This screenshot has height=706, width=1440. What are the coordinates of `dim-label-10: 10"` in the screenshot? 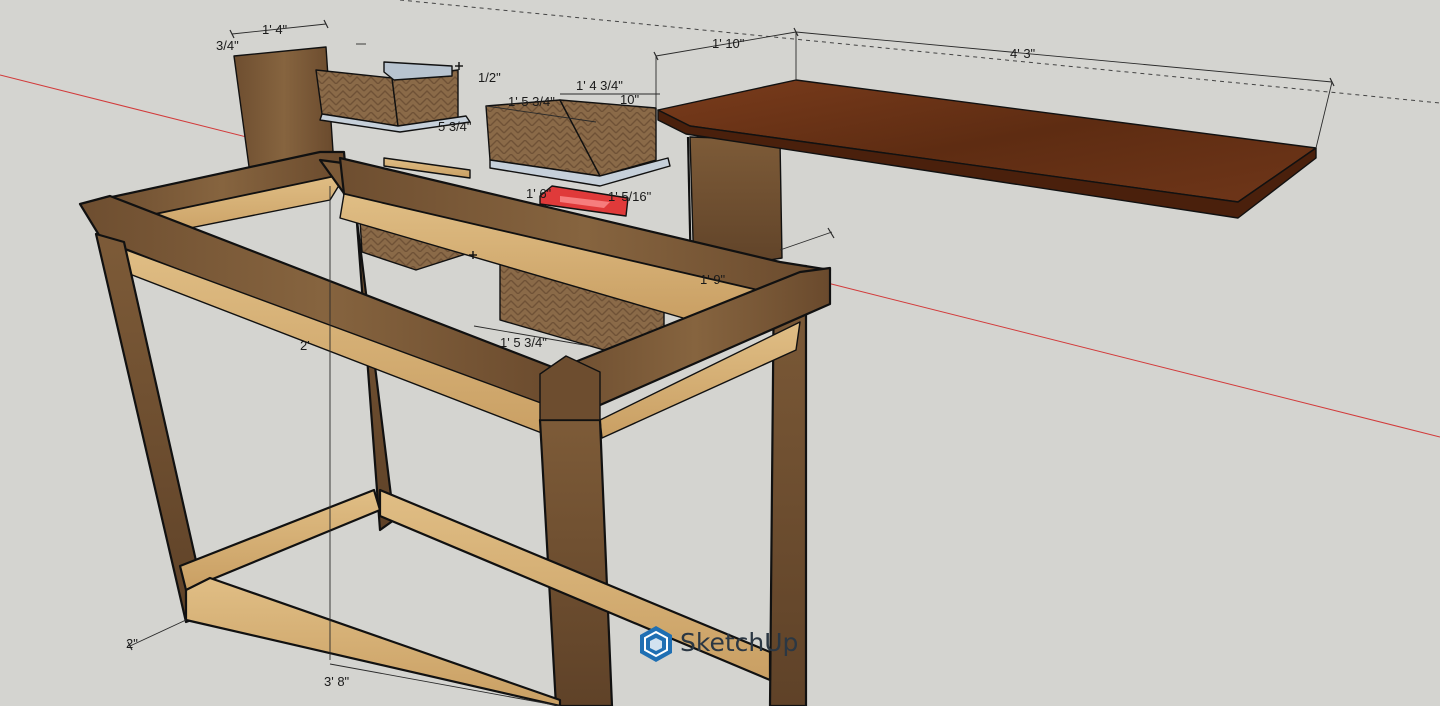 It's located at (629, 99).